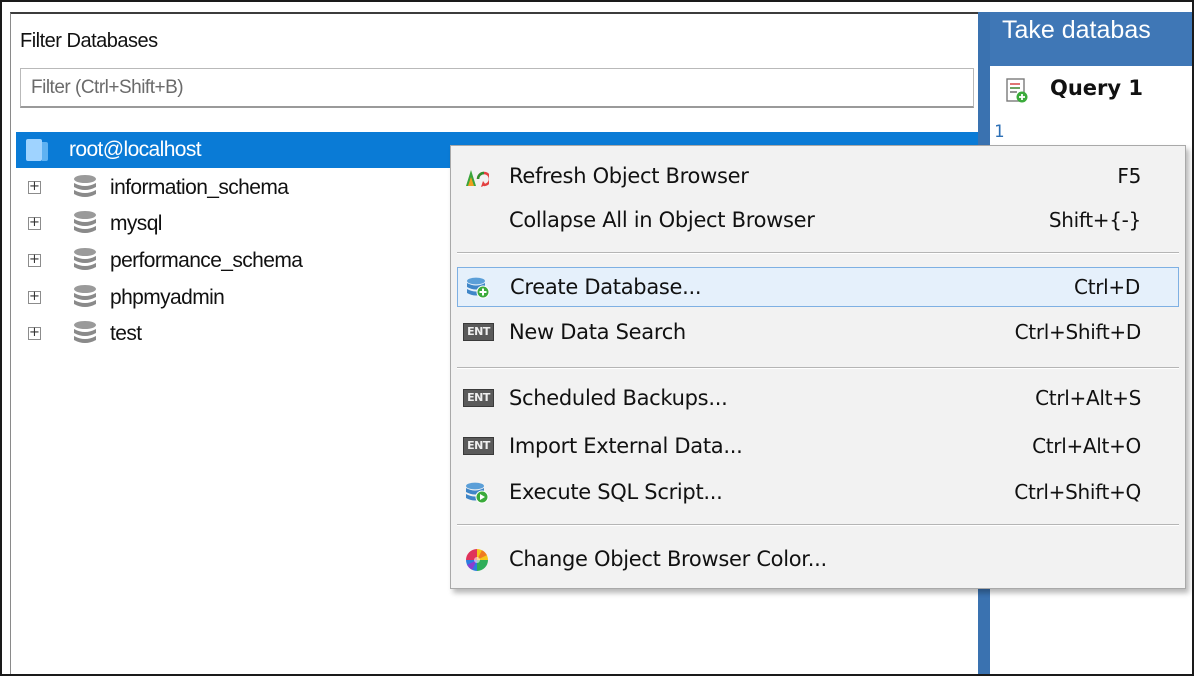  What do you see at coordinates (1017, 90) in the screenshot?
I see `query-document-icon` at bounding box center [1017, 90].